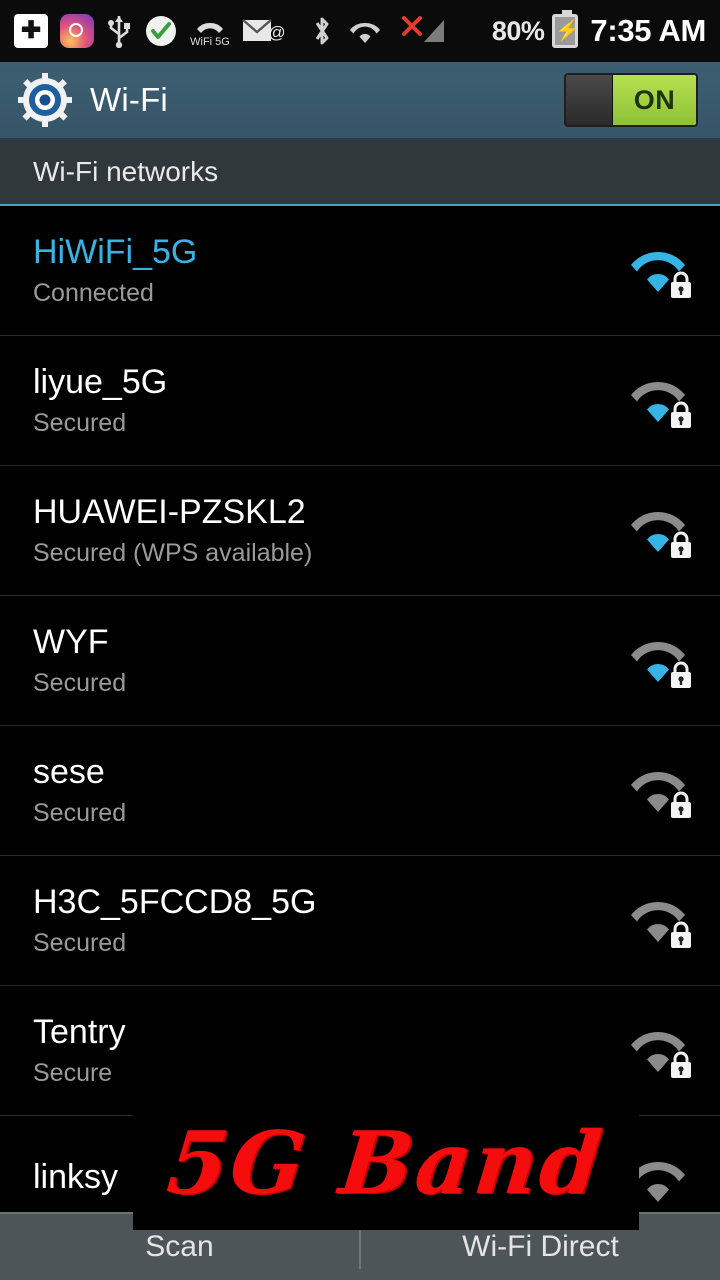 The image size is (720, 1280). What do you see at coordinates (327, 660) in the screenshot?
I see `network-info: WYF Secured` at bounding box center [327, 660].